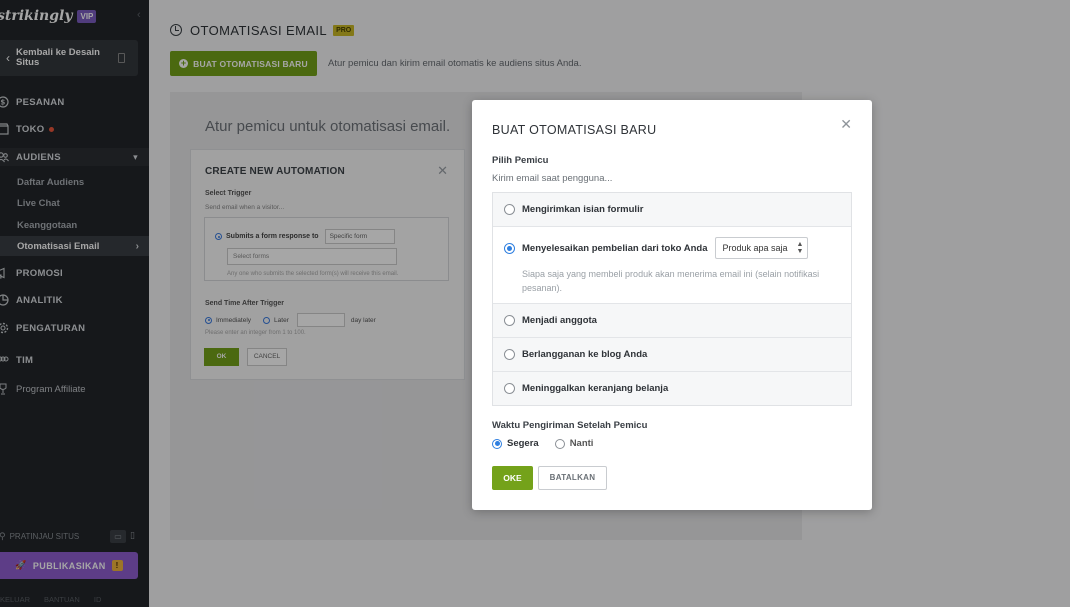  What do you see at coordinates (585, 354) in the screenshot?
I see `trigger-option-label: Berlangganan ke blog Anda` at bounding box center [585, 354].